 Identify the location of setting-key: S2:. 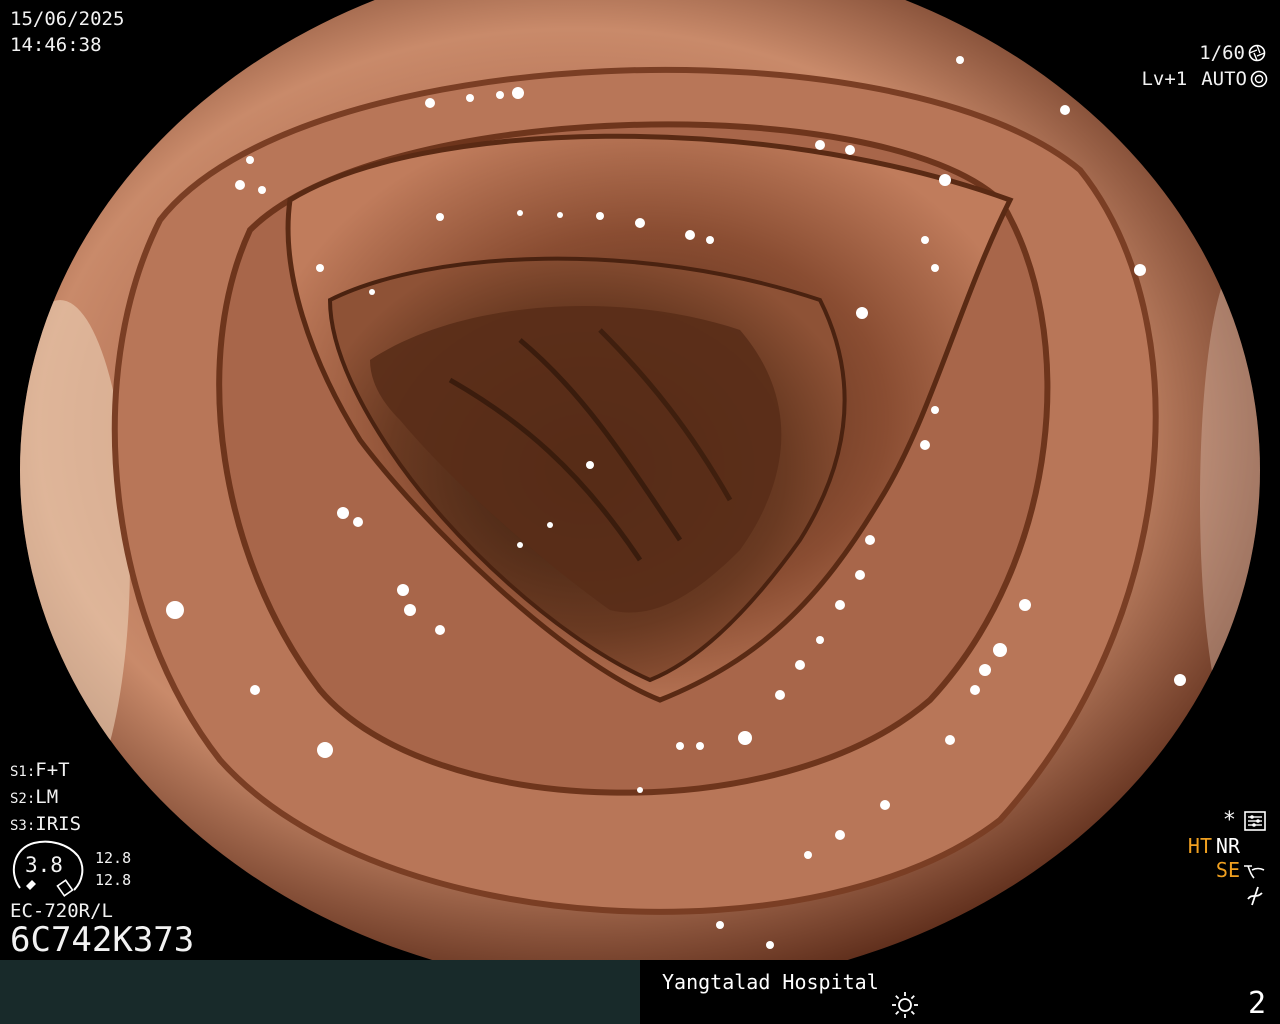
(23, 799).